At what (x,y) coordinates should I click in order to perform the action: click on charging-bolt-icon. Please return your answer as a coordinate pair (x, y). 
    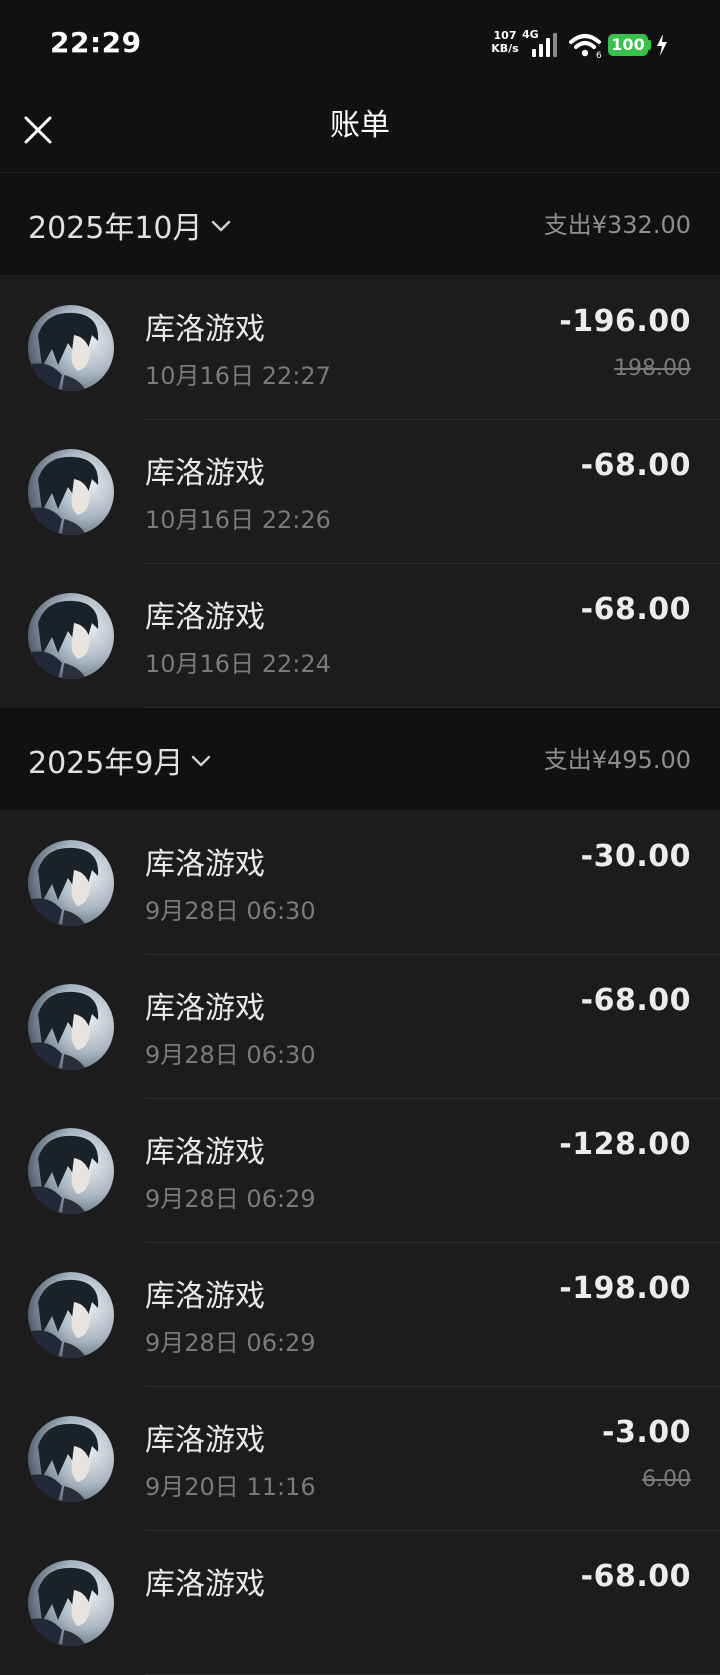
    Looking at the image, I should click on (662, 45).